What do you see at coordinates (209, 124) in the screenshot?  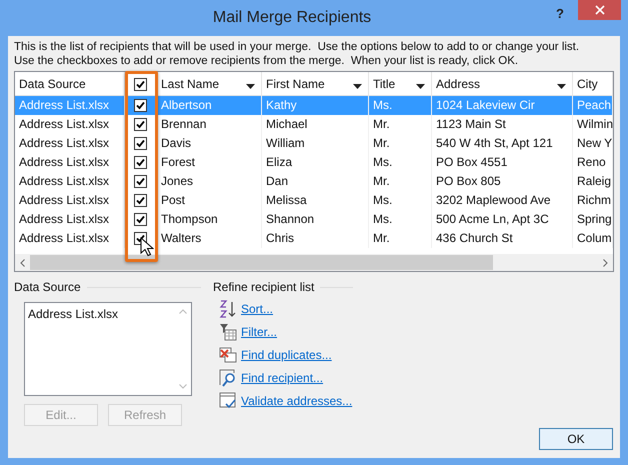 I see `table-cell: Brennan` at bounding box center [209, 124].